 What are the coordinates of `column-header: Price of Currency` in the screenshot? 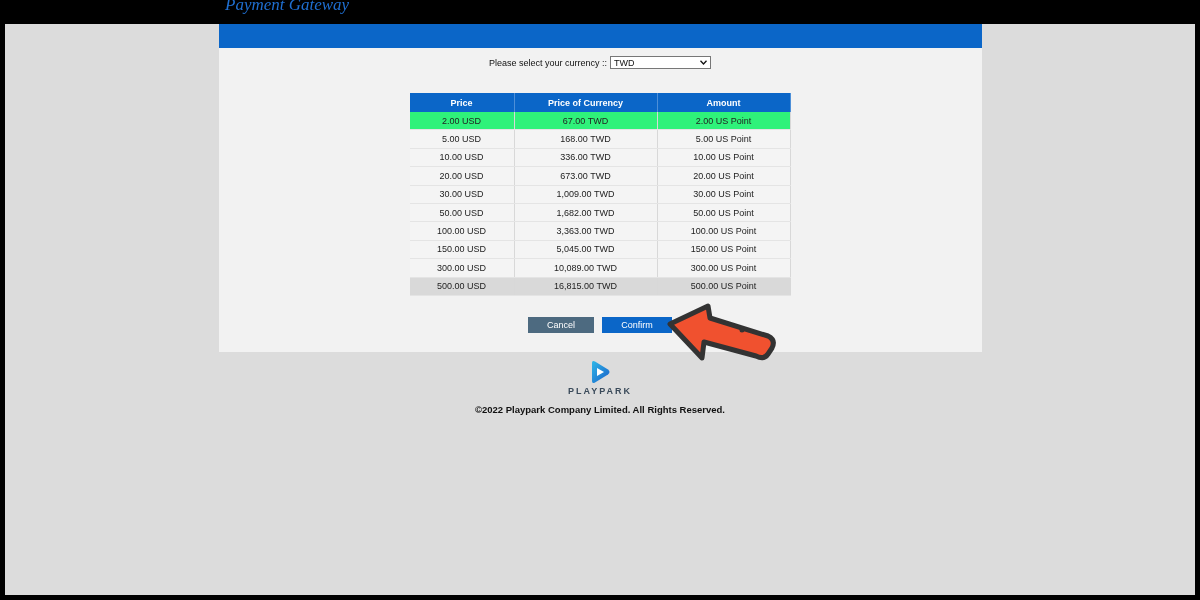 It's located at (585, 102).